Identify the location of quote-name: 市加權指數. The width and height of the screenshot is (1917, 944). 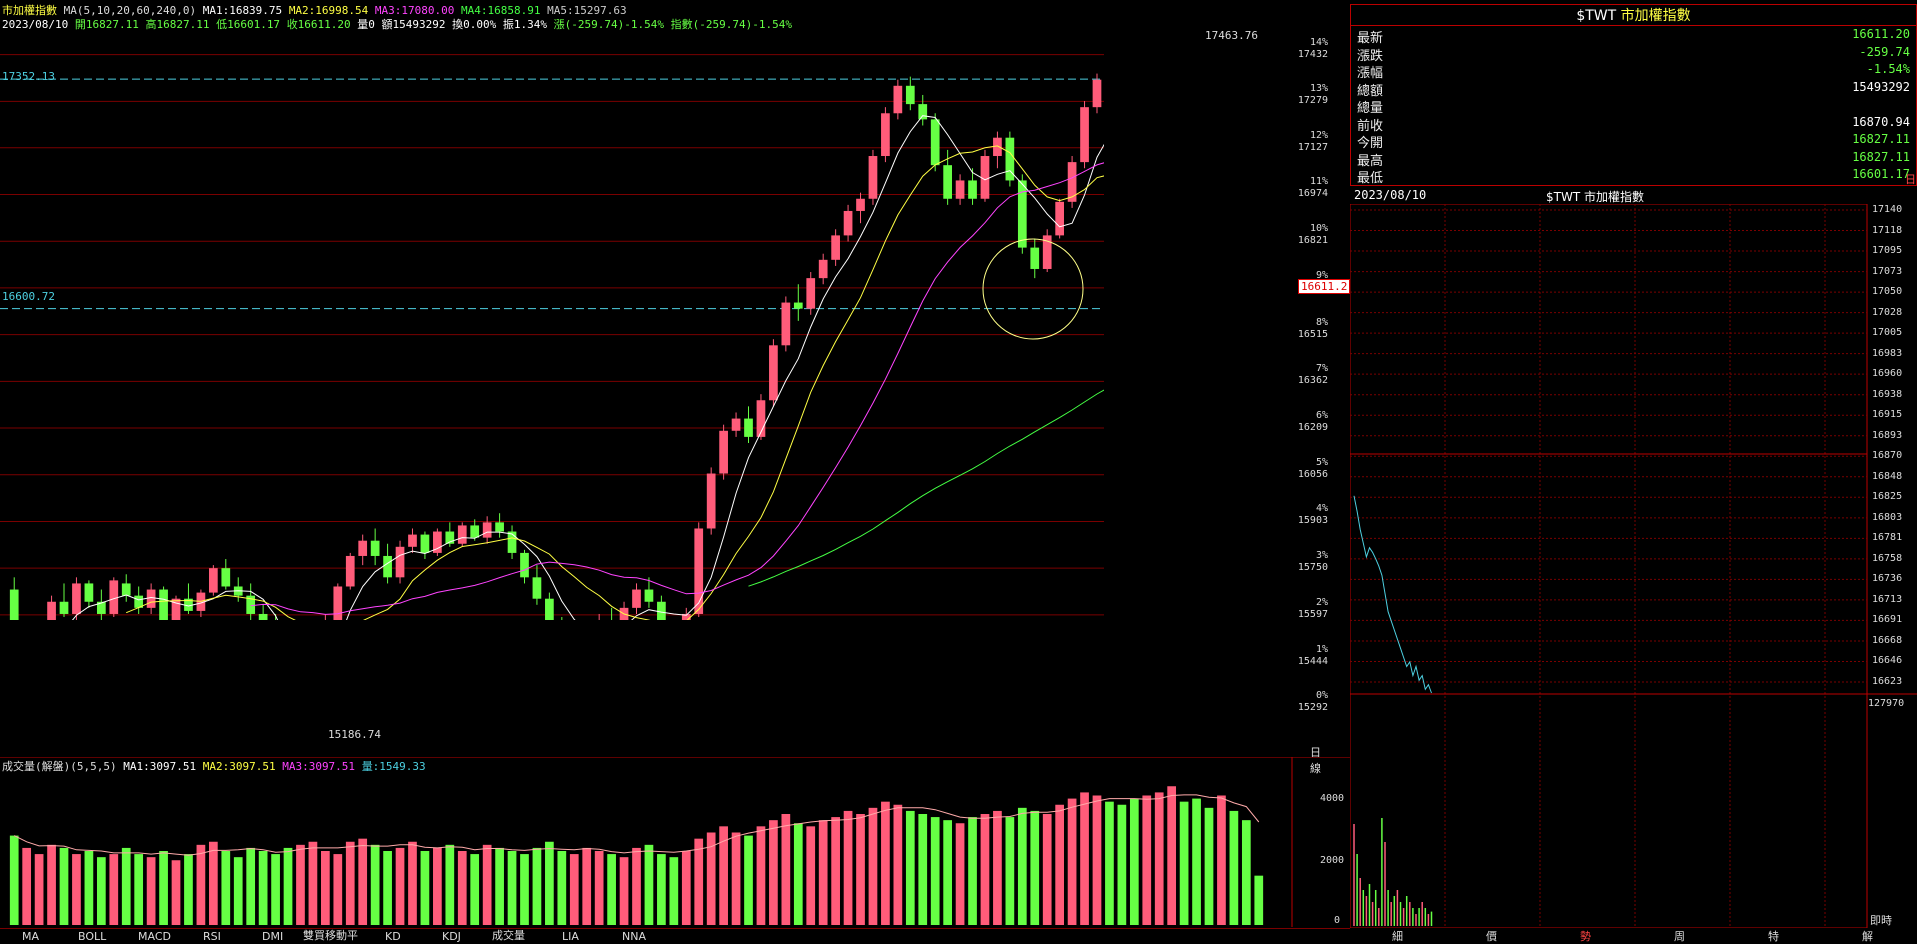
(1655, 16).